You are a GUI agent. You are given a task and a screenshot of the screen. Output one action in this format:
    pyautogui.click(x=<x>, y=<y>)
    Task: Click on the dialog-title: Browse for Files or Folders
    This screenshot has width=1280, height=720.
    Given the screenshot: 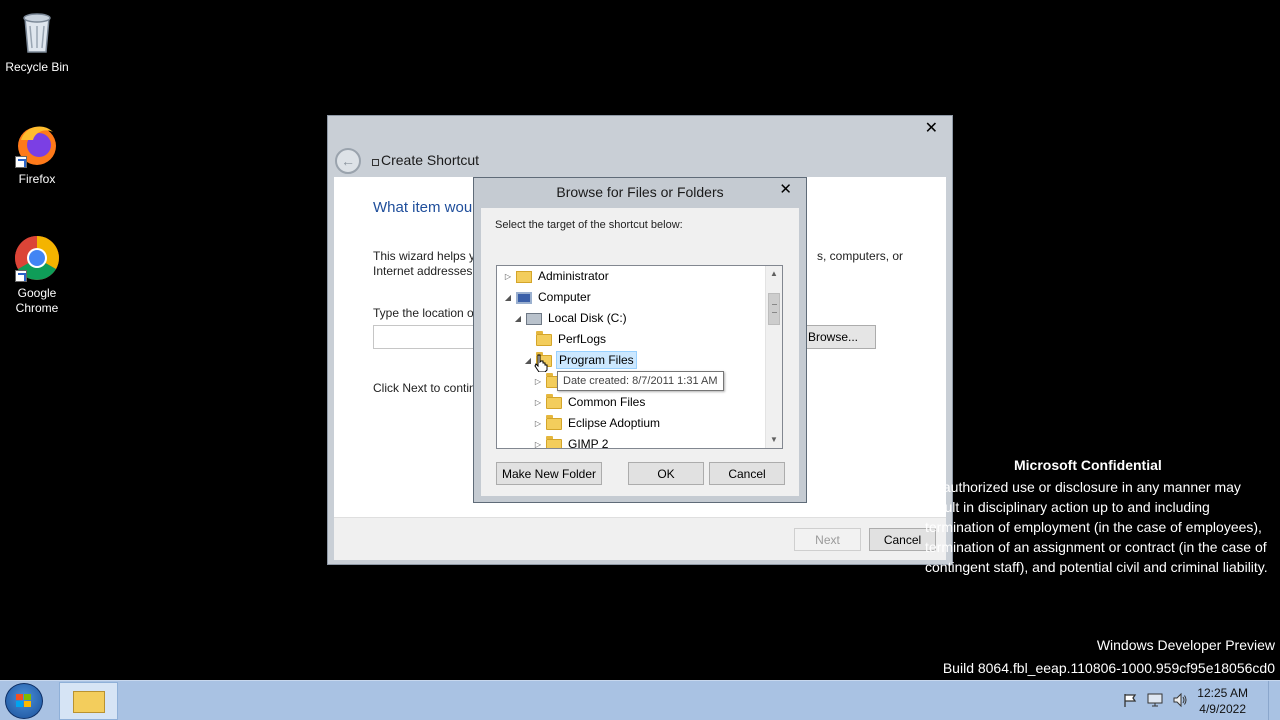 What is the action you would take?
    pyautogui.click(x=640, y=192)
    